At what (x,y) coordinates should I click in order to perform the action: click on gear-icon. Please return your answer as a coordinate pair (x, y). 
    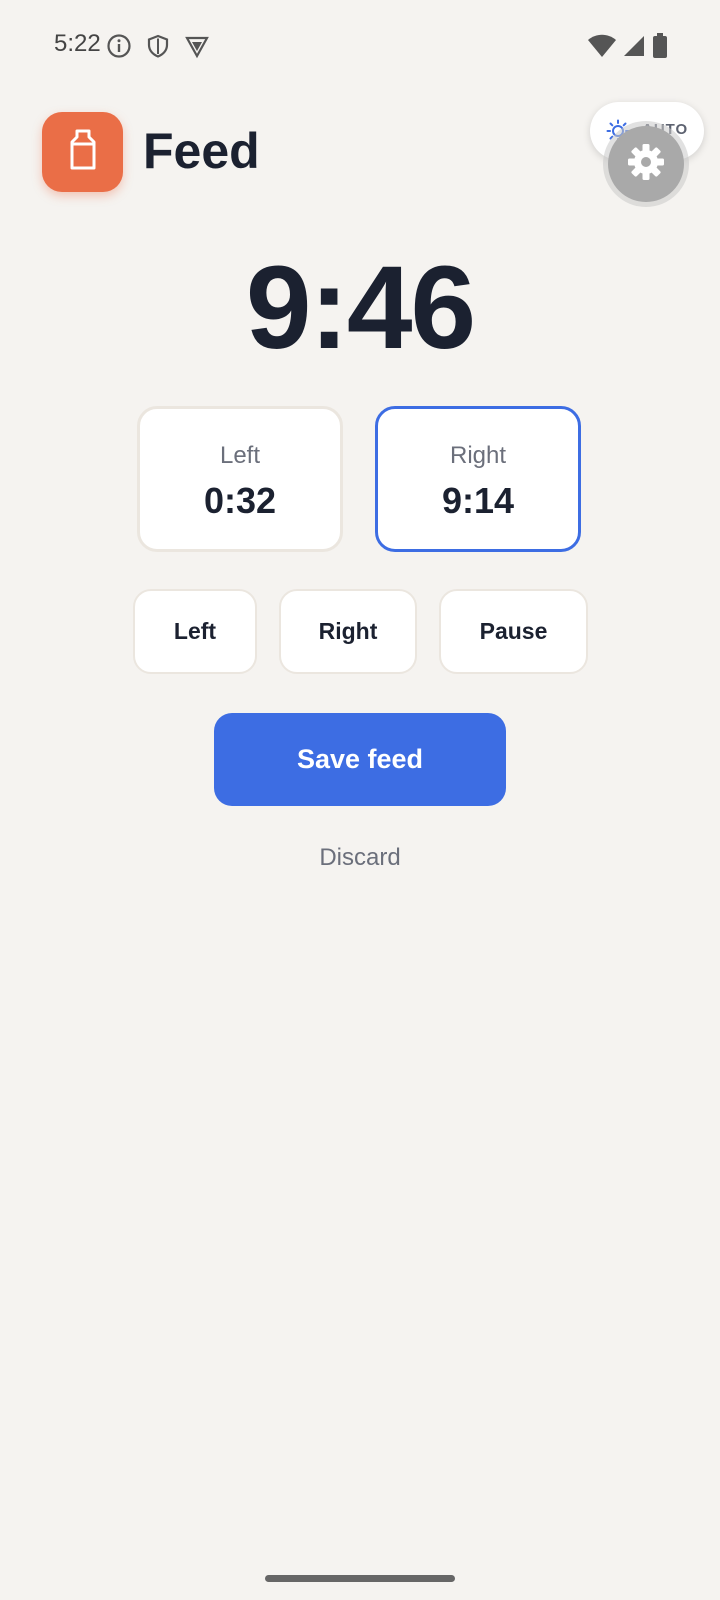
    Looking at the image, I should click on (646, 164).